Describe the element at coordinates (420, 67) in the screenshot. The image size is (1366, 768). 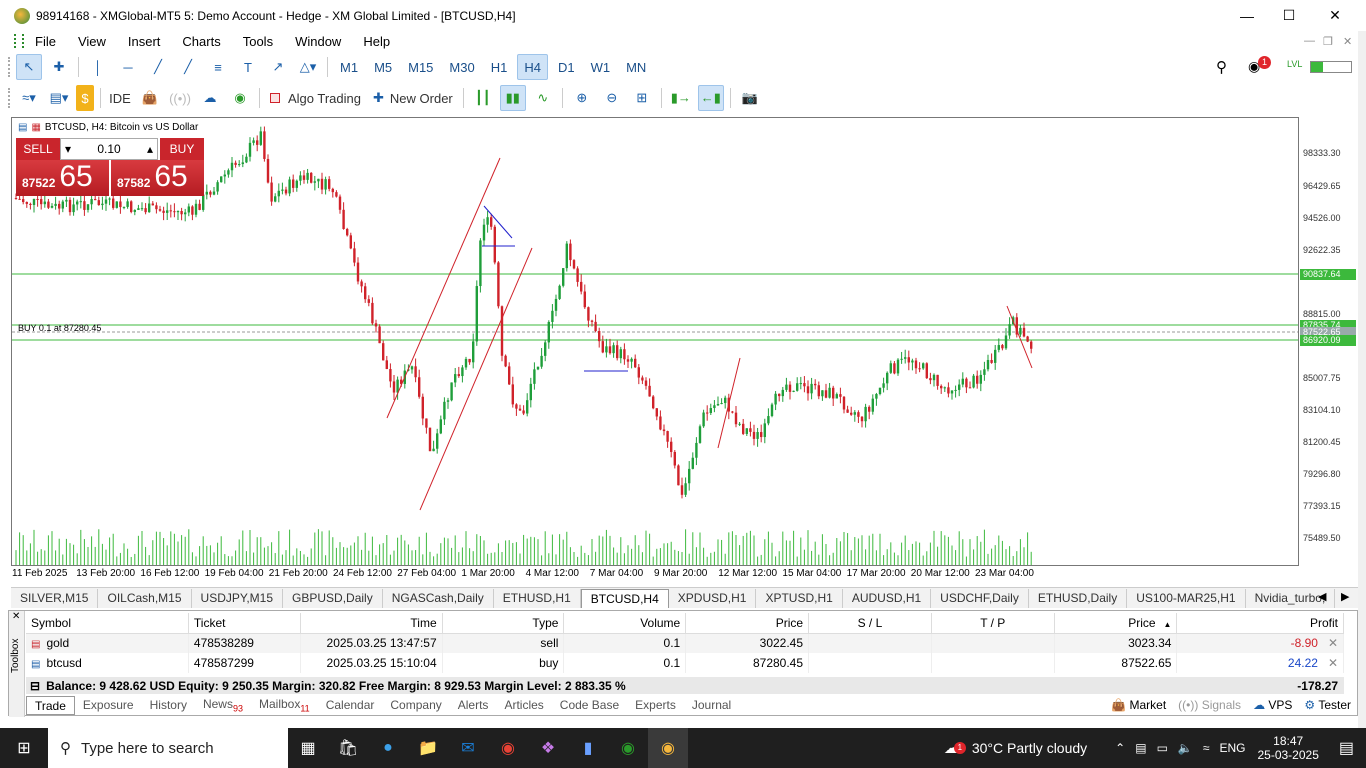
I see `timeframe-m15: M15` at that location.